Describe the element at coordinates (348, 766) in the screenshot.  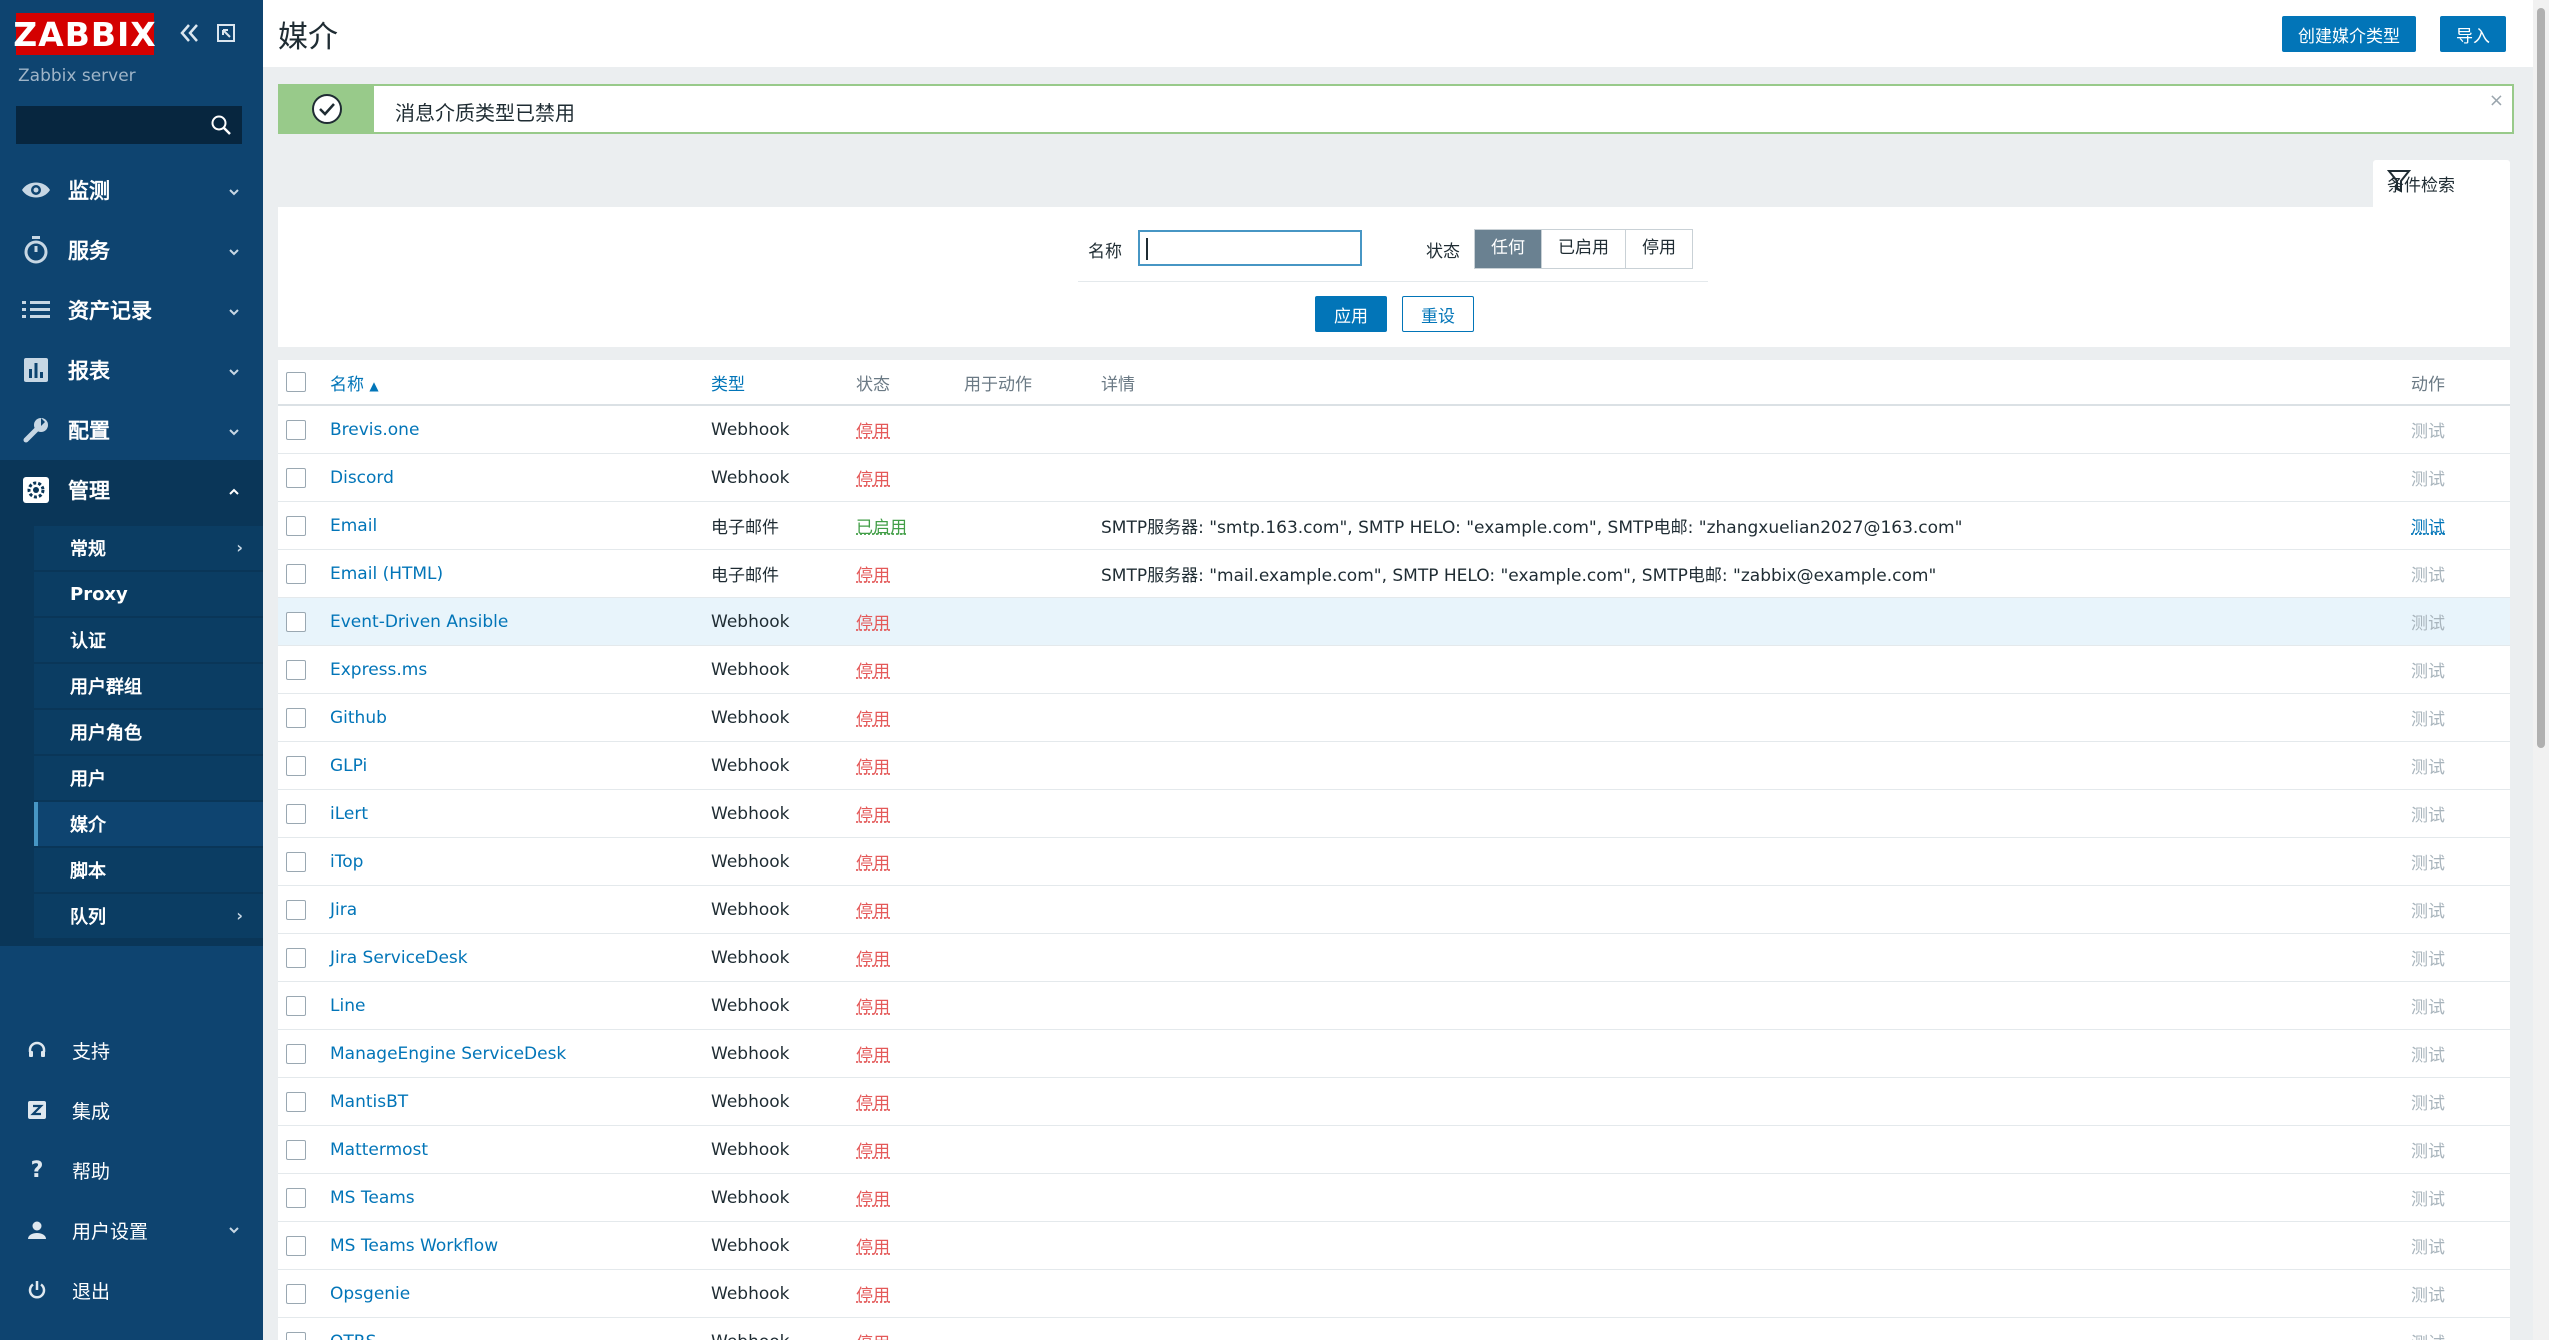
I see `media-type-name-link: GLPi` at that location.